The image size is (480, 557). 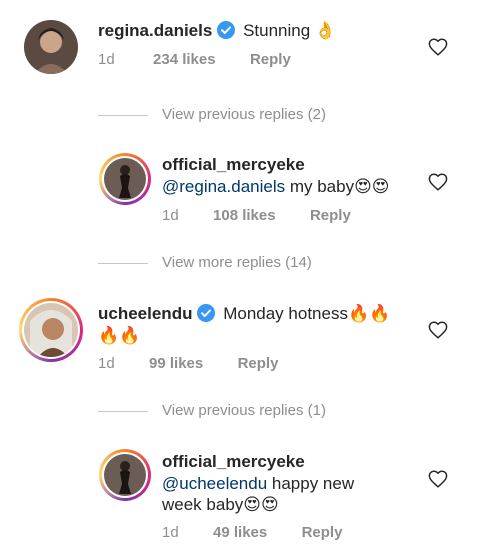 What do you see at coordinates (337, 186) in the screenshot?
I see `comment-text: my baby😍😍` at bounding box center [337, 186].